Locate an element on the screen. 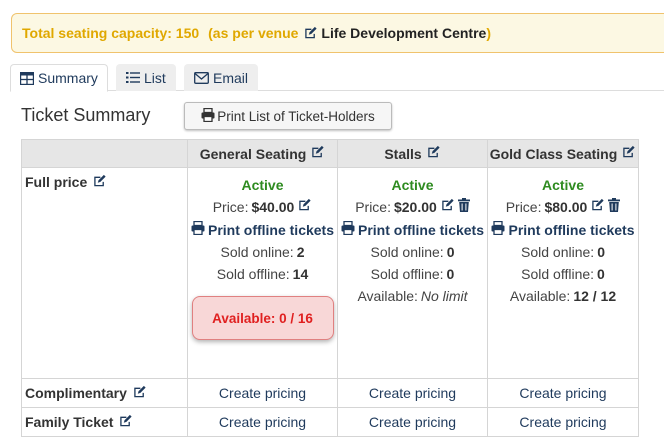  availability-line: Available: 12 / 12 is located at coordinates (563, 296).